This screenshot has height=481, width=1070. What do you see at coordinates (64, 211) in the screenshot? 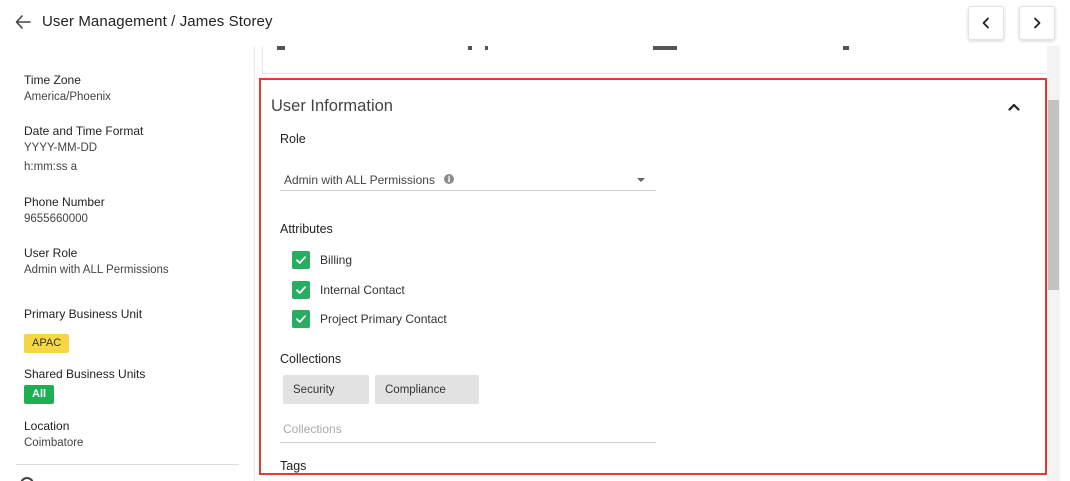
I see `phone-number-field: Phone Number 9655660000` at bounding box center [64, 211].